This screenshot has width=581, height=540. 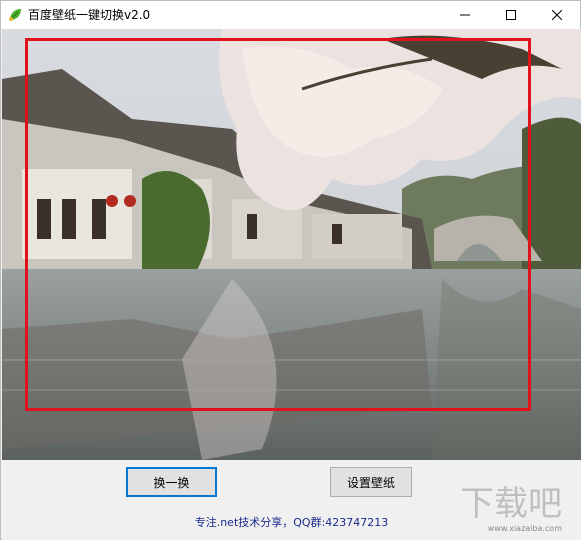 What do you see at coordinates (89, 15) in the screenshot?
I see `window-title: 百度壁纸一键切换v2.0` at bounding box center [89, 15].